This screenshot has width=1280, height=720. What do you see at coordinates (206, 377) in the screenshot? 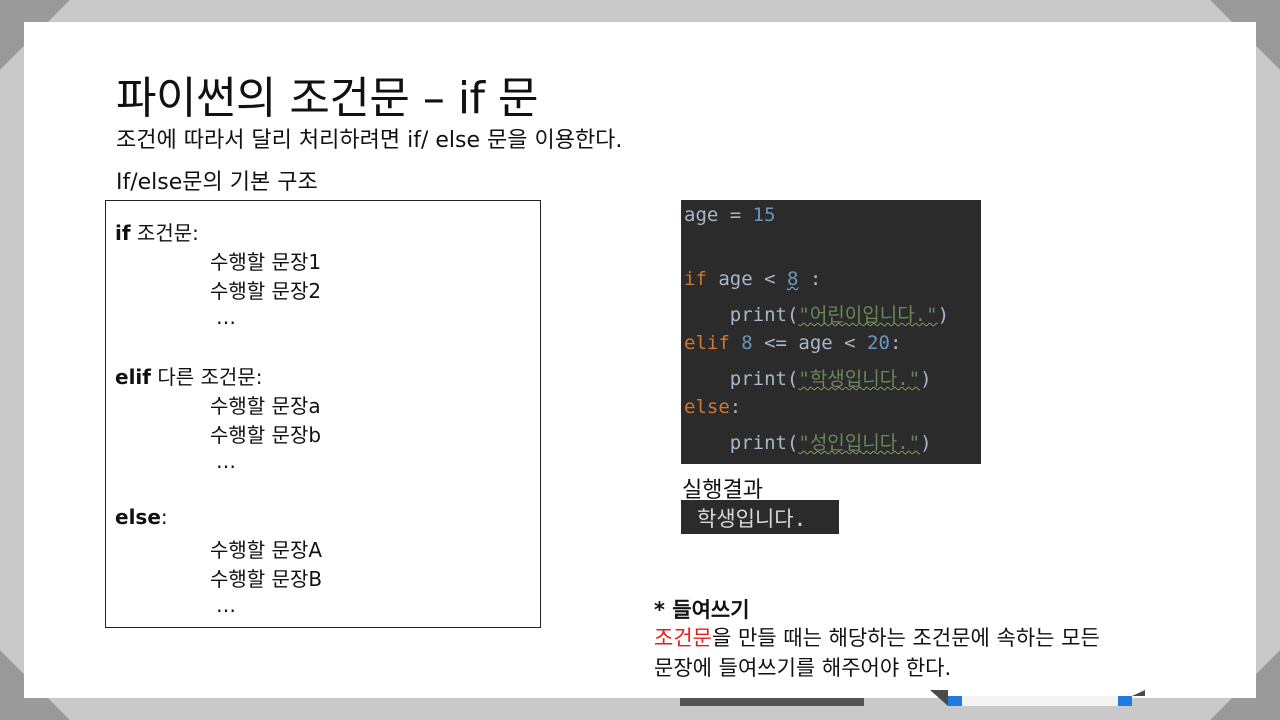
I see `elif-condition: 다른 조건문:` at bounding box center [206, 377].